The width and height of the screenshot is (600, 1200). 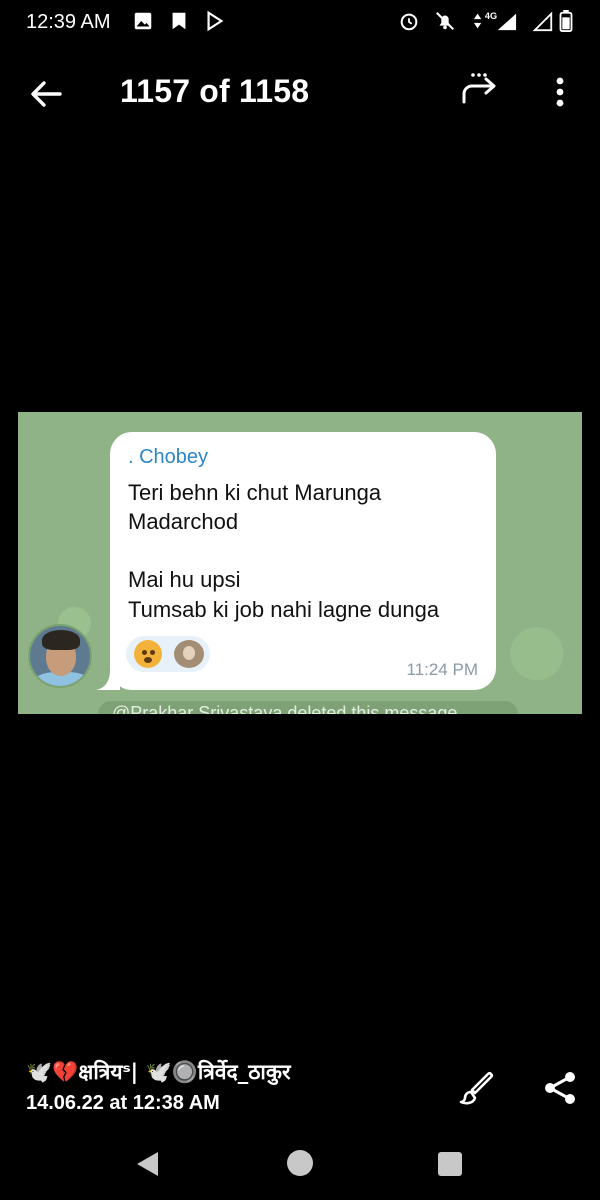 What do you see at coordinates (148, 654) in the screenshot?
I see `exploding-head-emoji-icon` at bounding box center [148, 654].